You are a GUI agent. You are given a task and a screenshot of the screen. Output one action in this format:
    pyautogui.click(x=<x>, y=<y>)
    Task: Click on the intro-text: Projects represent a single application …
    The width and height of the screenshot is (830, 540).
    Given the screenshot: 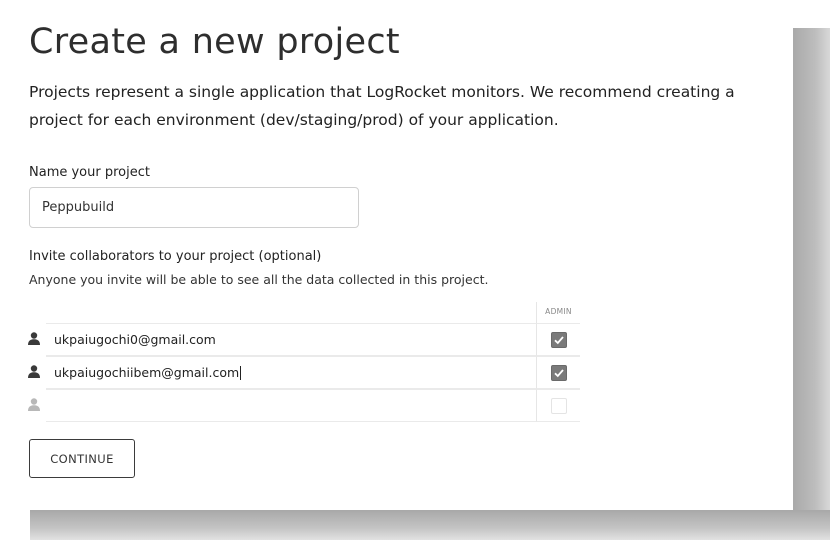 What is the action you would take?
    pyautogui.click(x=382, y=106)
    